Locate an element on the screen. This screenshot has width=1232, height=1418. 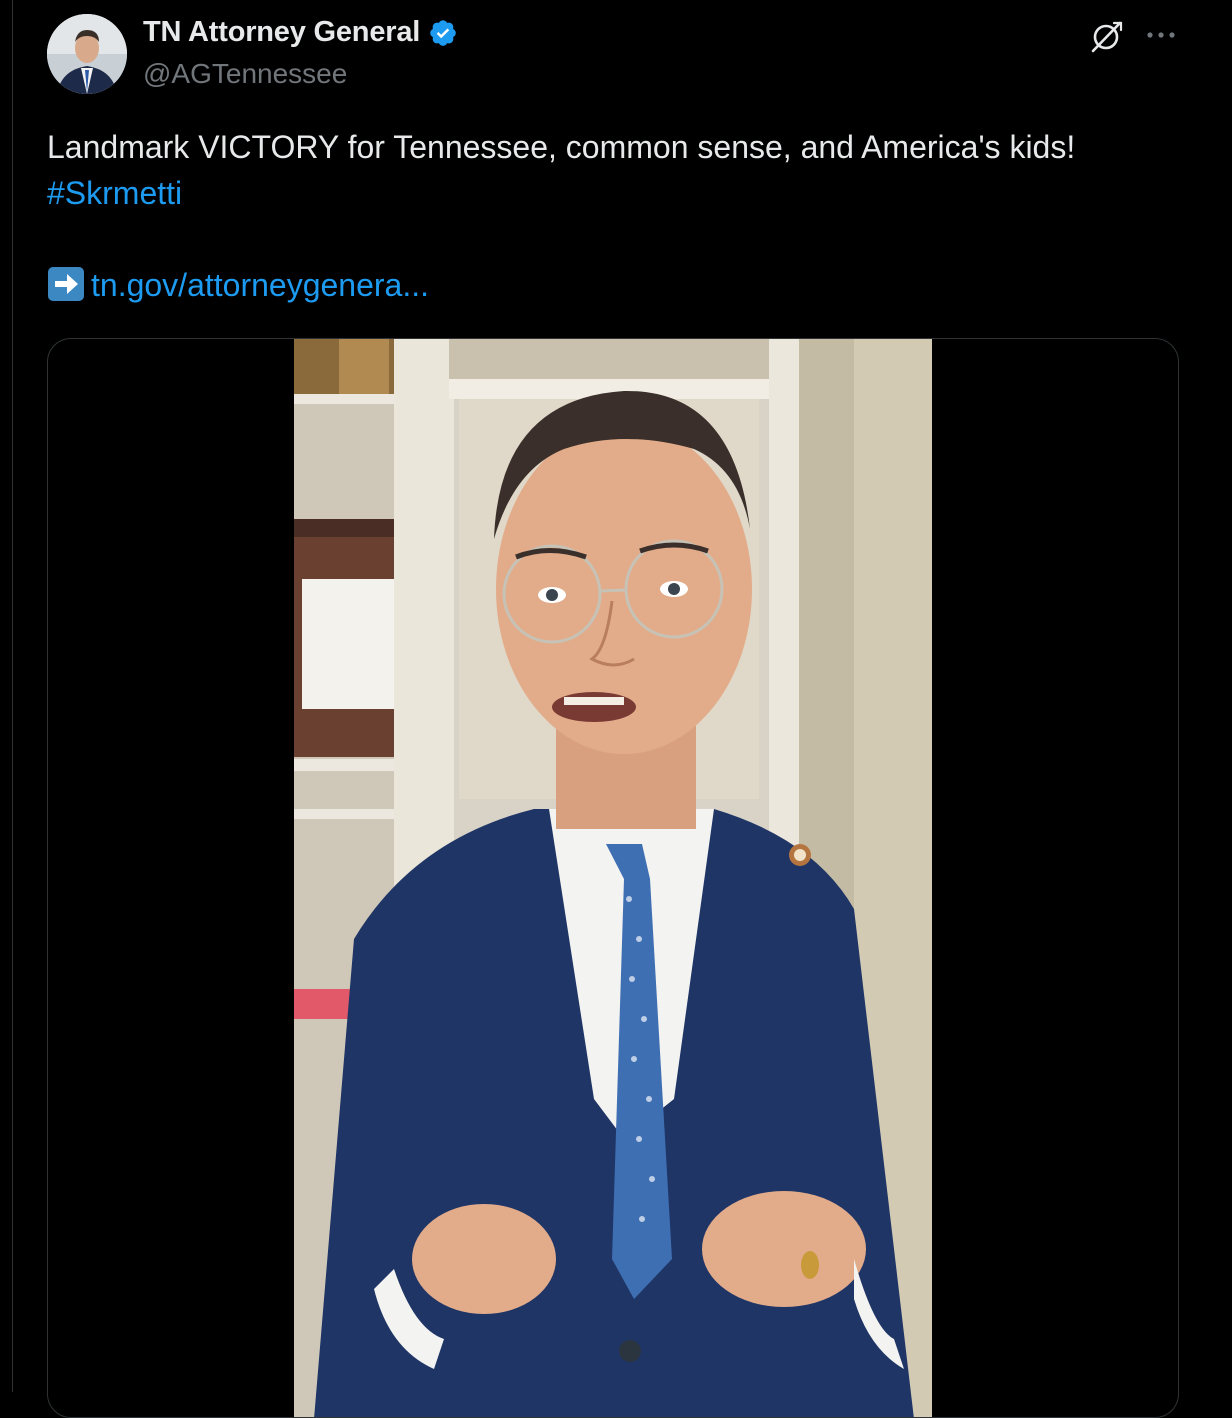
hashtag-link: #Skrmetti is located at coordinates (617, 193).